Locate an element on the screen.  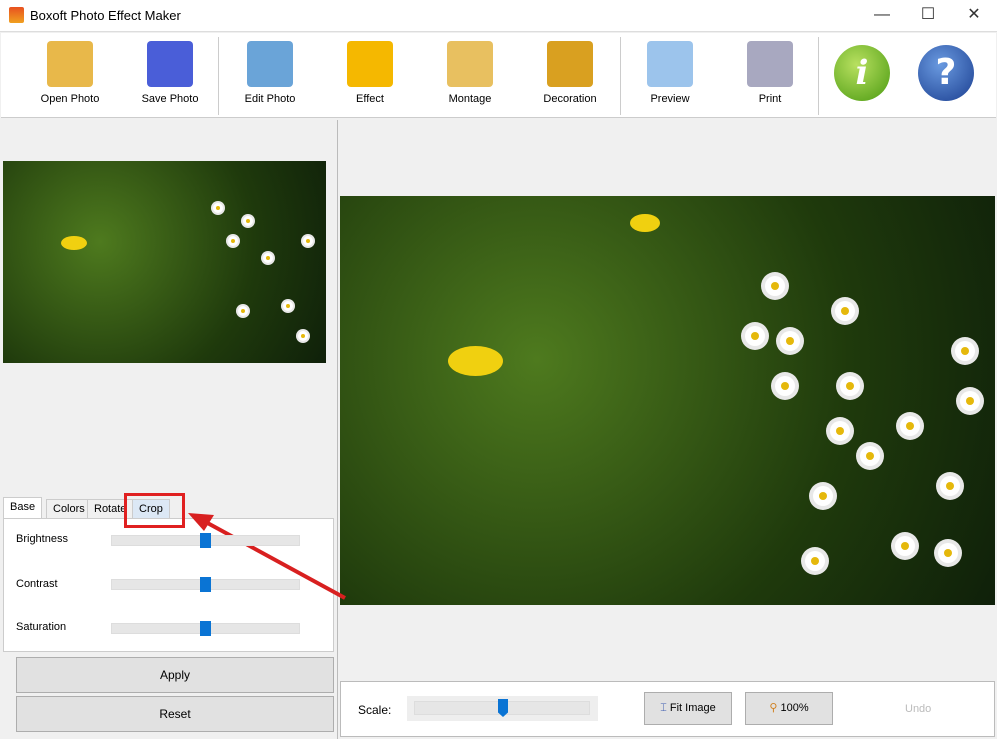
toolbar-edit-photo-button: Edit Photo is located at coordinates (270, 75).